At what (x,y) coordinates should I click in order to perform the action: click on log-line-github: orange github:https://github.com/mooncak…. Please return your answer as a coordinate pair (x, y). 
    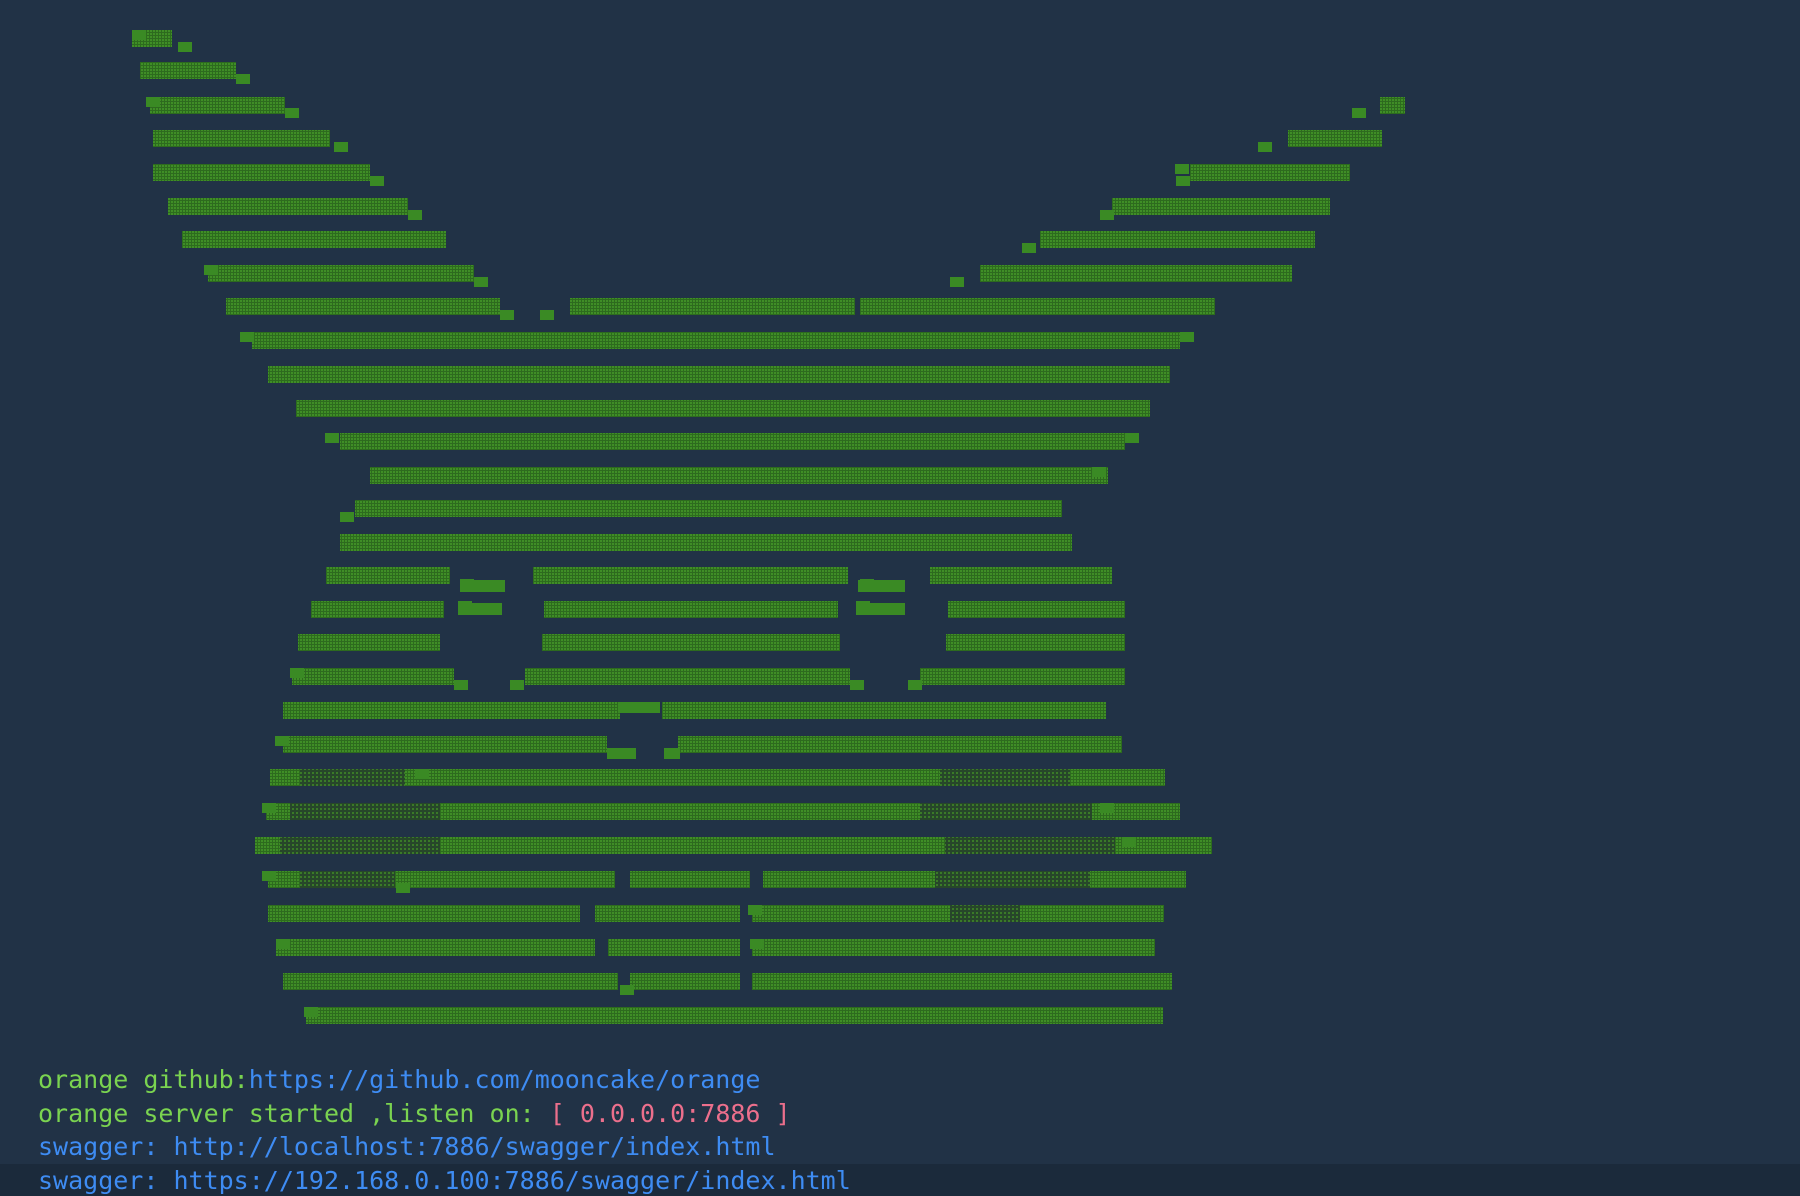
    Looking at the image, I should click on (900, 1080).